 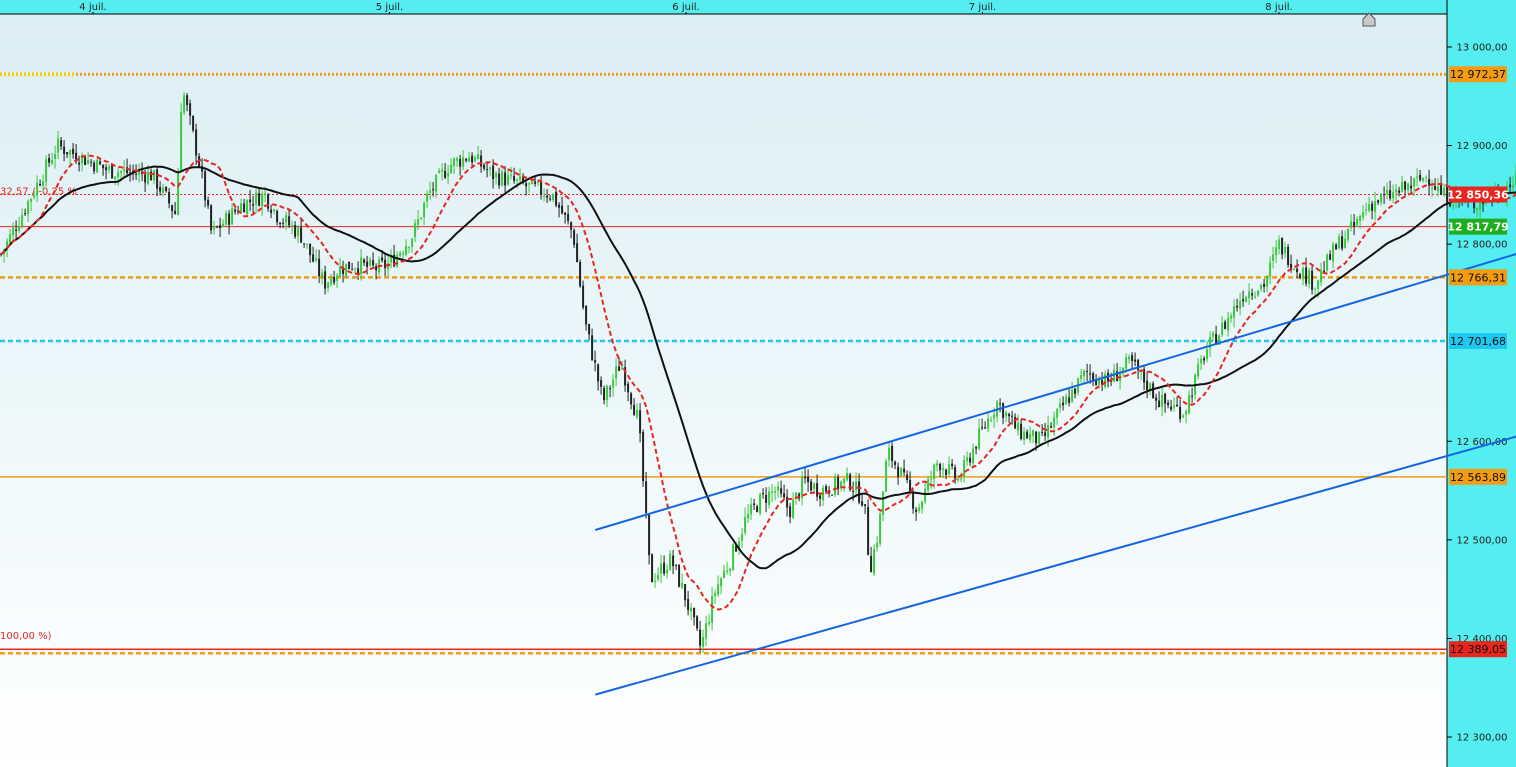 I want to click on price-tag-label: 12 389,05, so click(x=1478, y=649).